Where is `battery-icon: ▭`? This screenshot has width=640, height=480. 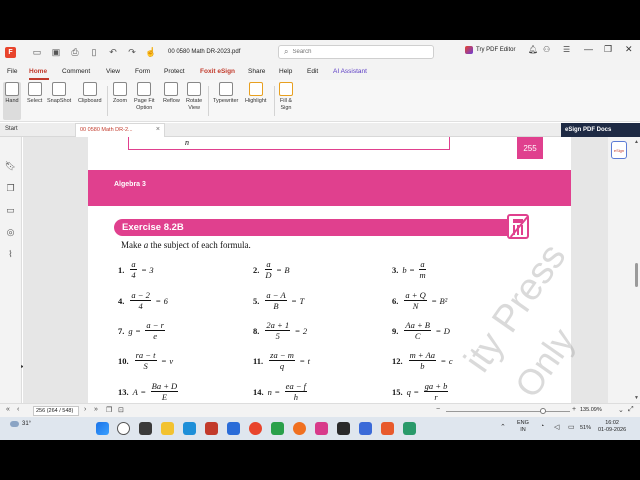
battery-icon: ▭ is located at coordinates (571, 427).